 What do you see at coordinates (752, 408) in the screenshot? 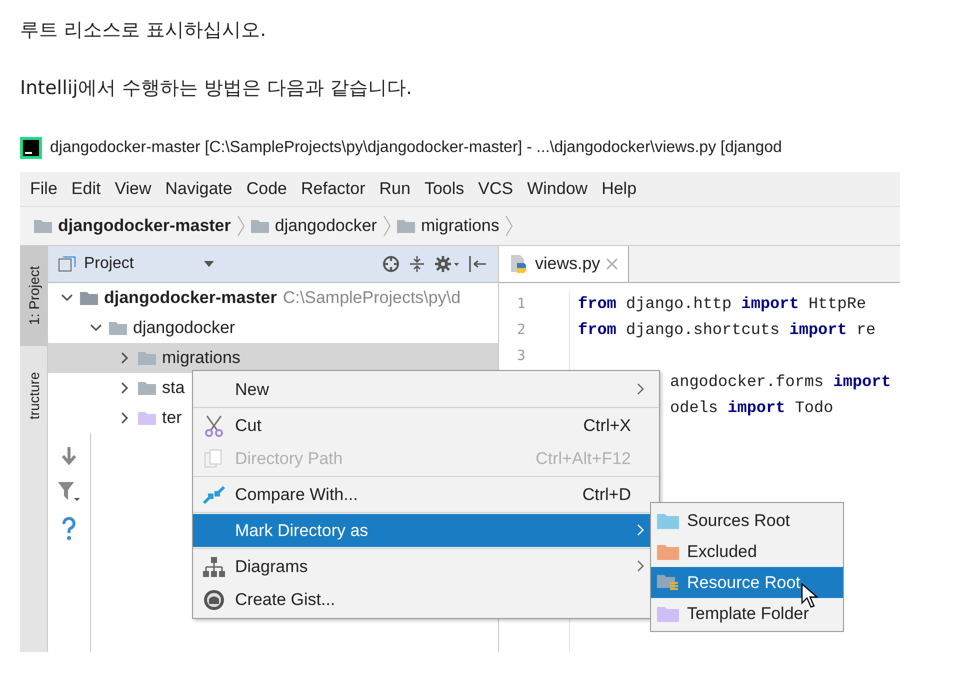
I see `code-line: odels import Todo` at bounding box center [752, 408].